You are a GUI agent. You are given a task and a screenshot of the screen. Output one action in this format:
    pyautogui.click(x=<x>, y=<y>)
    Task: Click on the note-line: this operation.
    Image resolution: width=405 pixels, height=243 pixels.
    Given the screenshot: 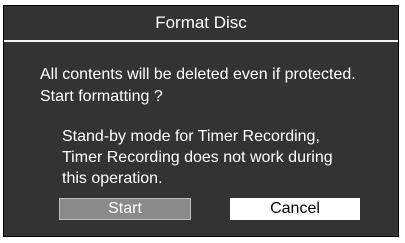 What is the action you would take?
    pyautogui.click(x=112, y=178)
    